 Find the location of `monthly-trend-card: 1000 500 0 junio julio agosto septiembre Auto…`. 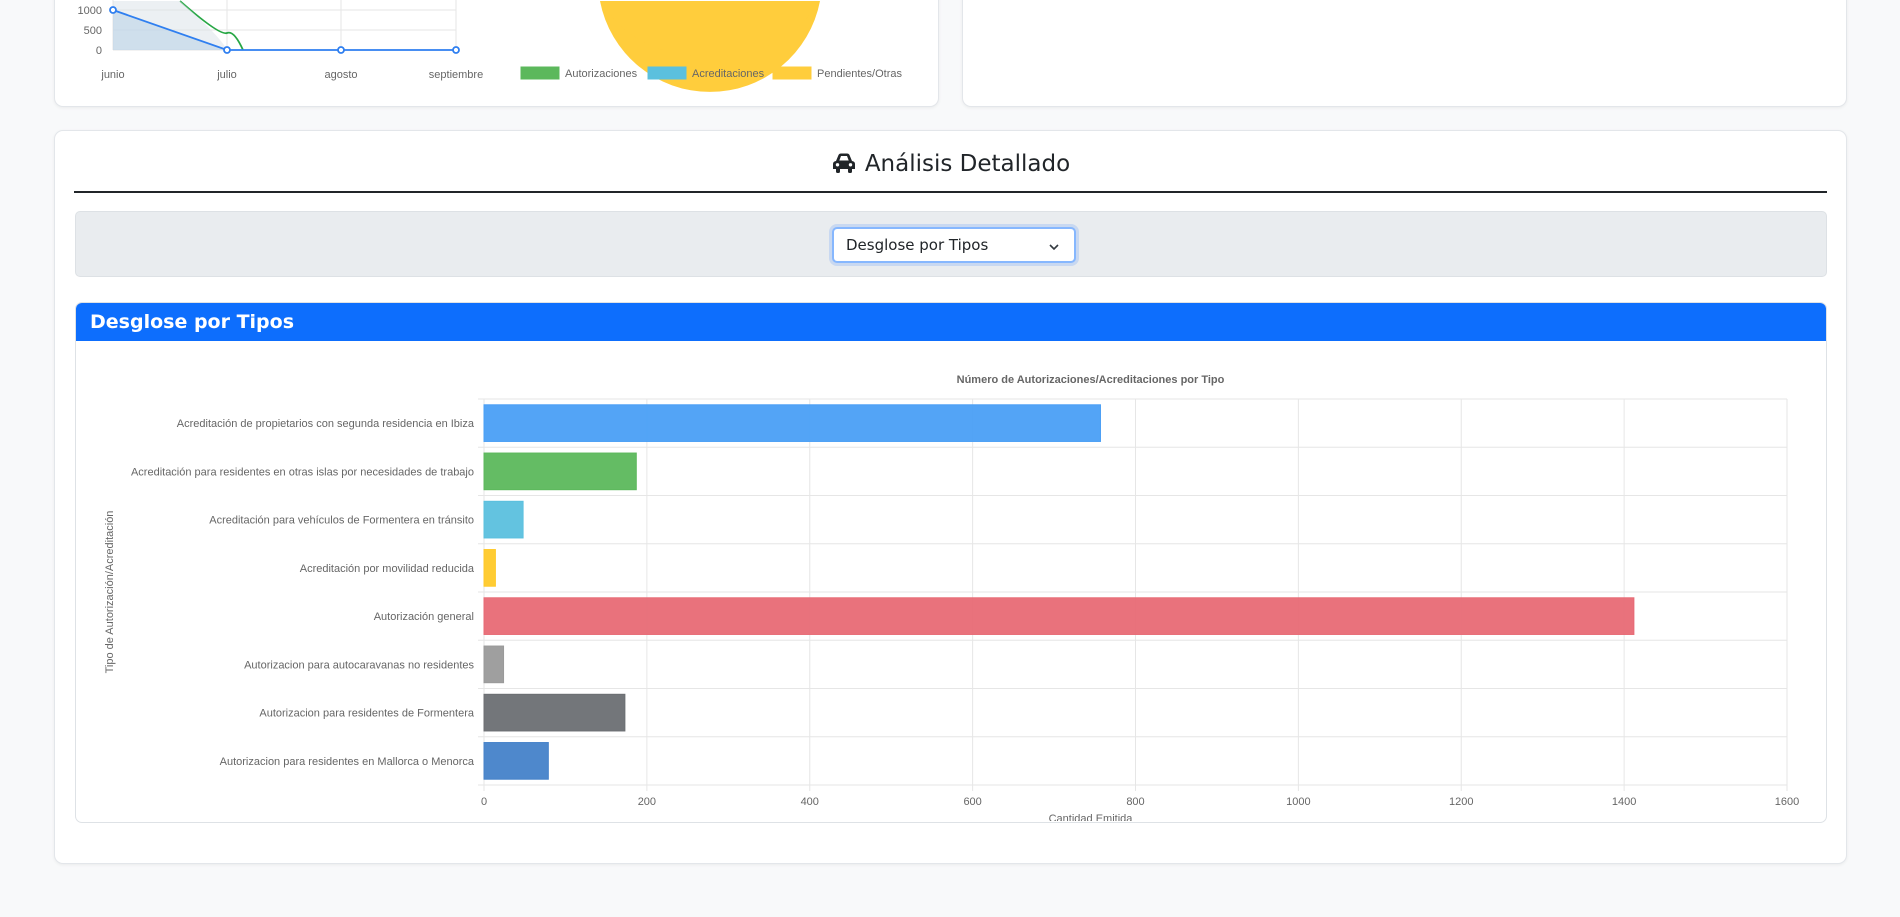

monthly-trend-card: 1000 500 0 junio julio agosto septiembre Auto… is located at coordinates (496, 53).